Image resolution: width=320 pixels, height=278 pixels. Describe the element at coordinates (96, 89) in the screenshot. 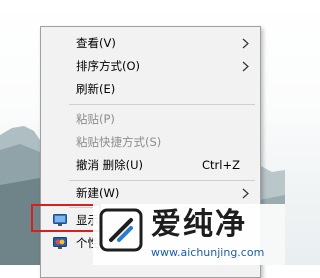

I see `menu-item-label: 刷新(E)` at that location.